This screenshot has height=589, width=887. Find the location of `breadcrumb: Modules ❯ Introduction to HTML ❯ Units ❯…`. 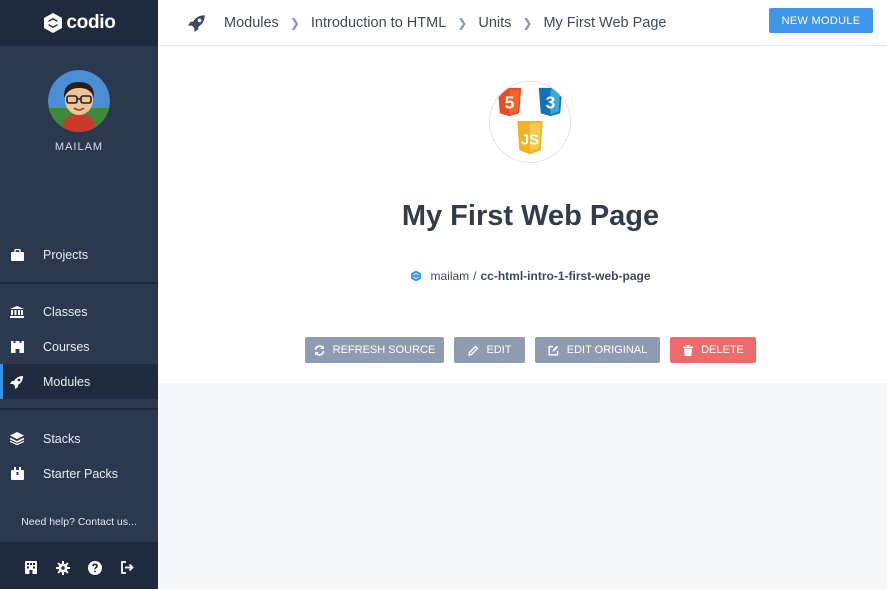

breadcrumb: Modules ❯ Introduction to HTML ❯ Units ❯… is located at coordinates (427, 23).